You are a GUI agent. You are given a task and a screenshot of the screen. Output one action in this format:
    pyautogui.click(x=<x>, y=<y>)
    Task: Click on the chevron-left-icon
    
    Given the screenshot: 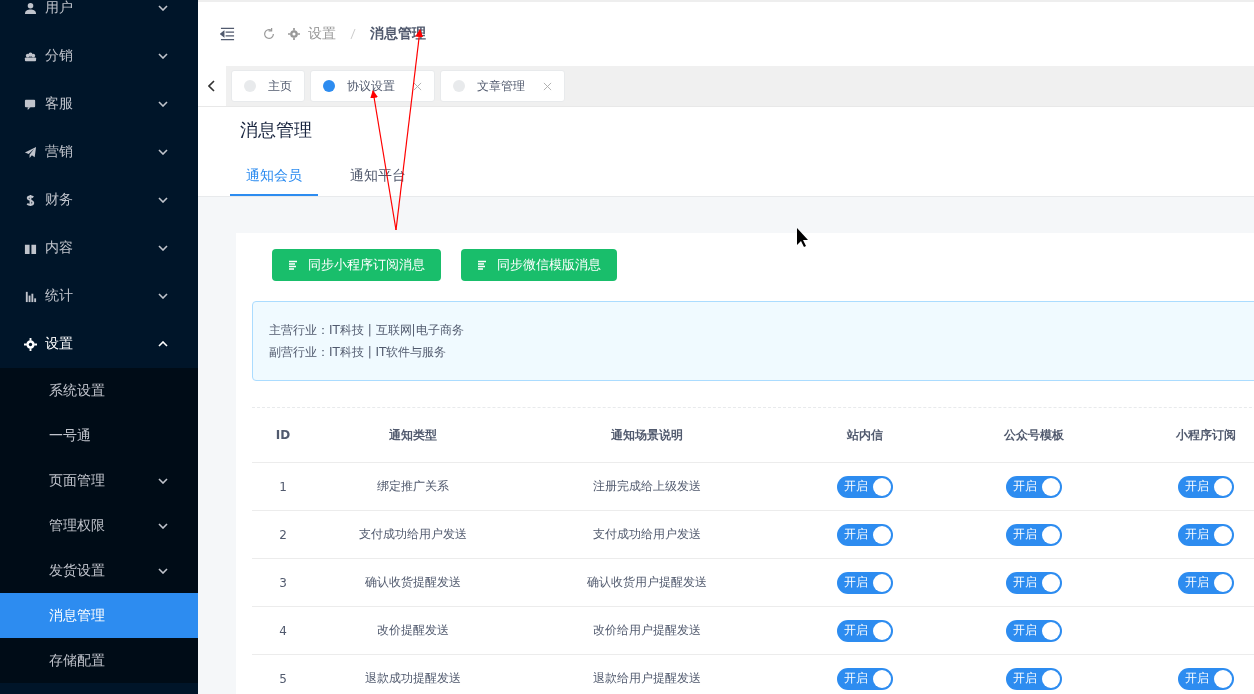 What is the action you would take?
    pyautogui.click(x=212, y=86)
    